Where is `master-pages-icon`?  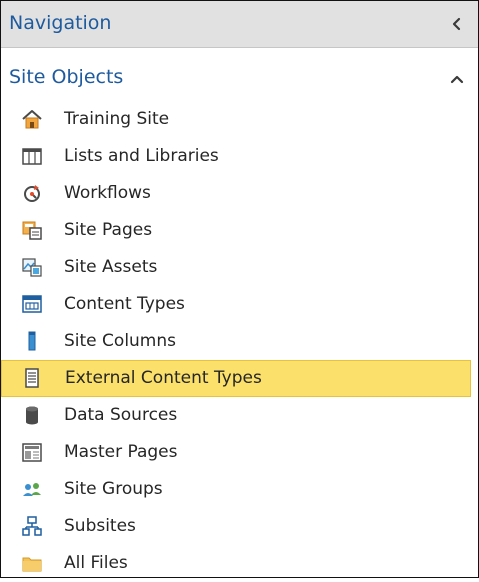 master-pages-icon is located at coordinates (32, 452).